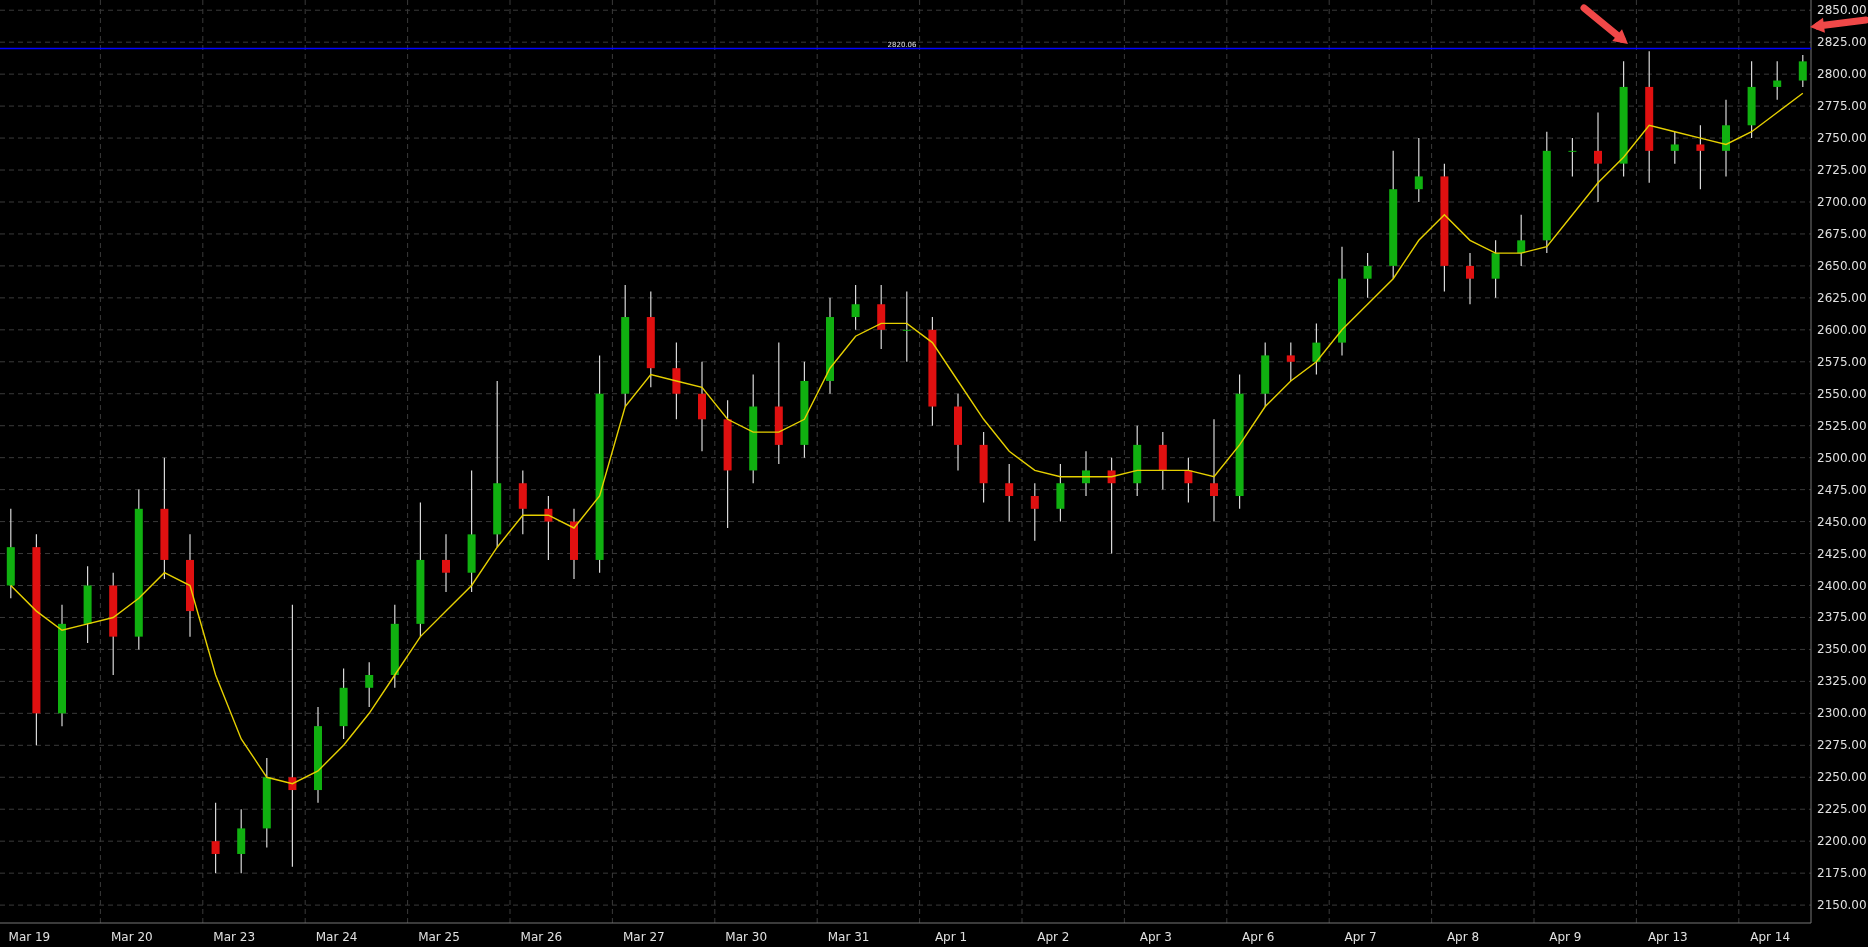 The height and width of the screenshot is (947, 1868). Describe the element at coordinates (1842, 681) in the screenshot. I see `y-tick-label: 2325.00` at that location.